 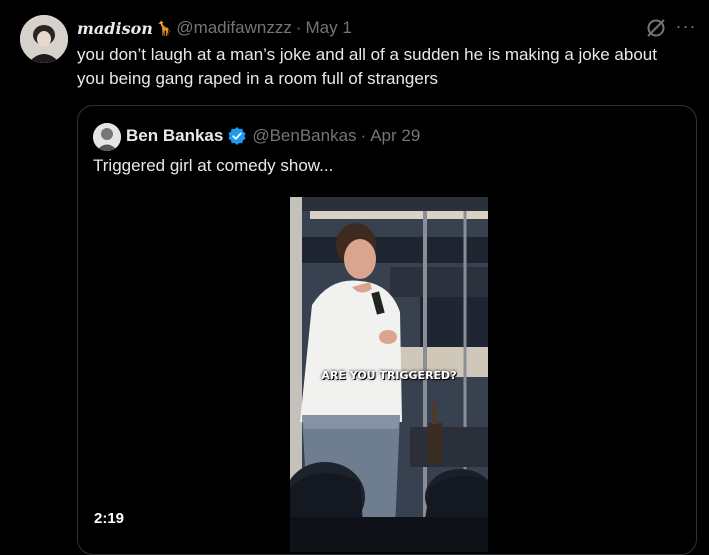 What do you see at coordinates (395, 136) in the screenshot?
I see `quoted-tweet-date: Apr 29` at bounding box center [395, 136].